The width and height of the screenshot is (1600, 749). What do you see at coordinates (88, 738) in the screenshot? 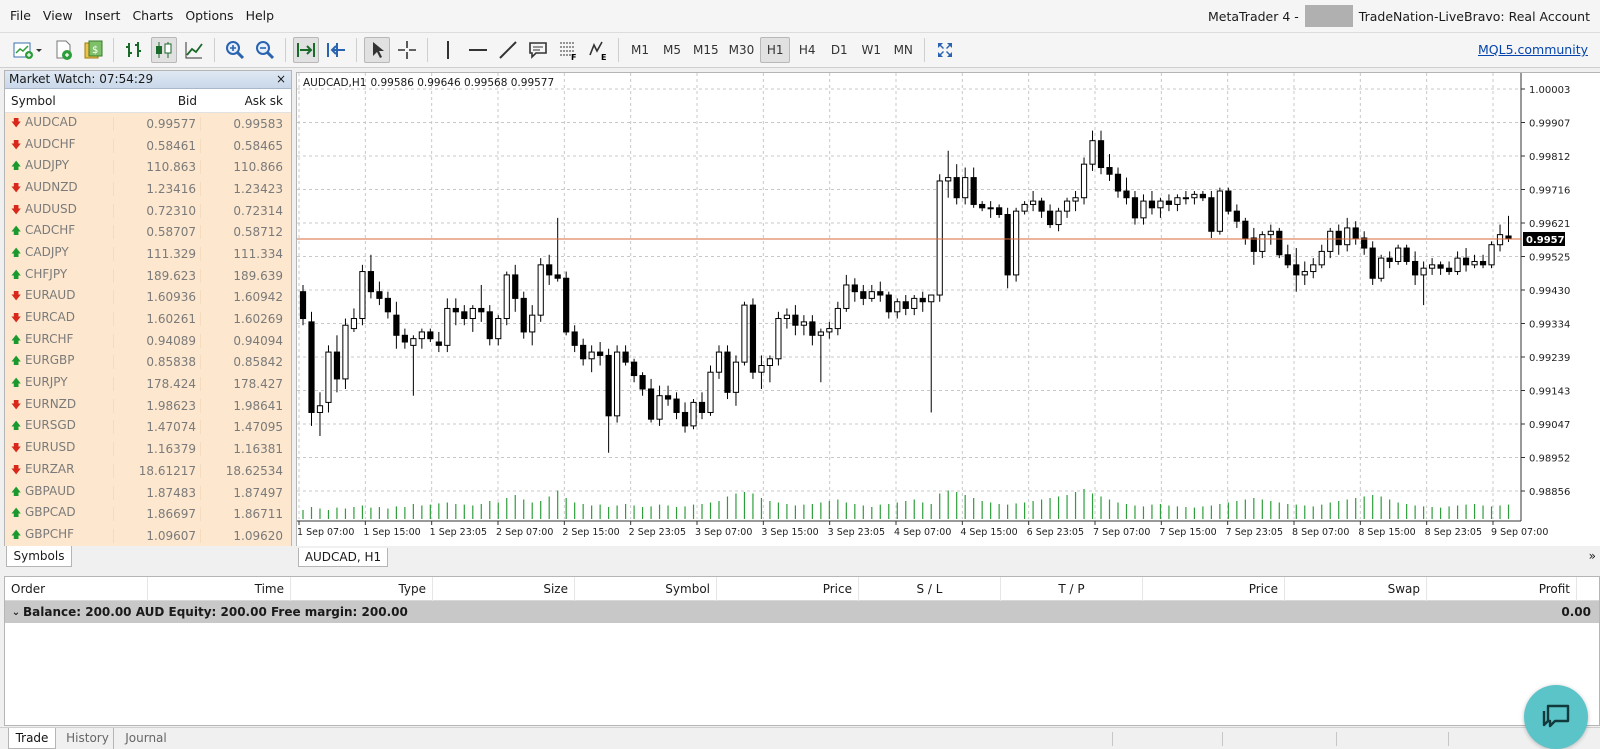
I see `tab-history: History` at bounding box center [88, 738].